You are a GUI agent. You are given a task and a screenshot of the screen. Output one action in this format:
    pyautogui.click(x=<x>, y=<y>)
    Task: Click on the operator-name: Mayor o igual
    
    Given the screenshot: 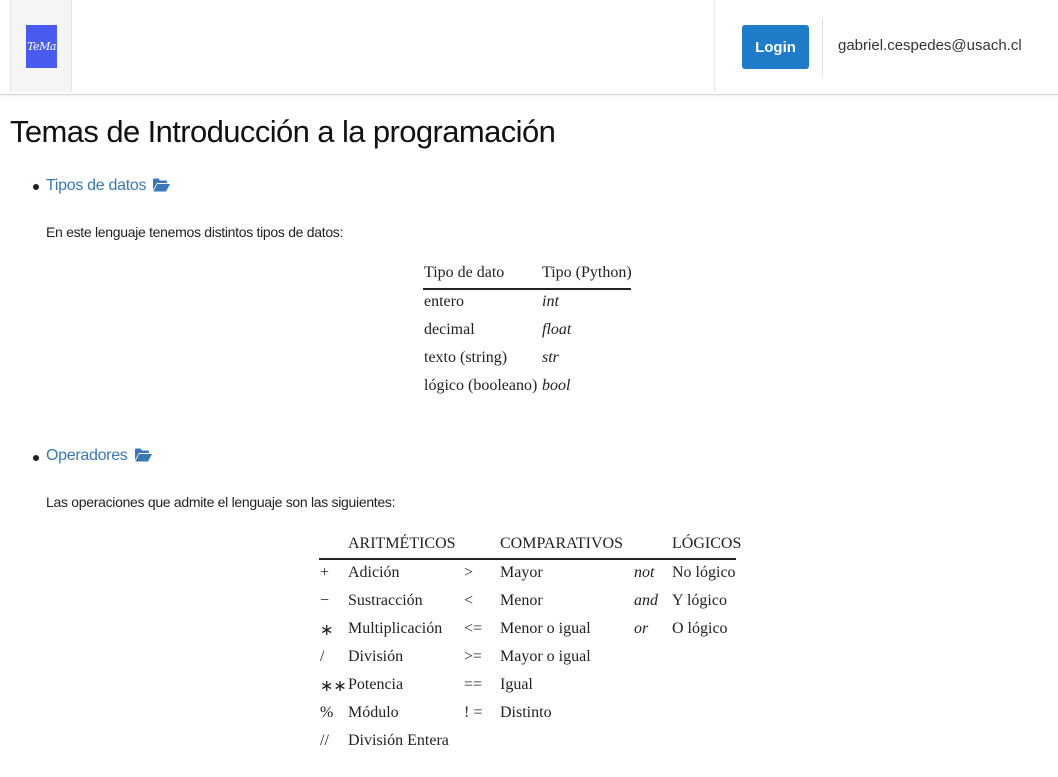 What is the action you would take?
    pyautogui.click(x=545, y=656)
    